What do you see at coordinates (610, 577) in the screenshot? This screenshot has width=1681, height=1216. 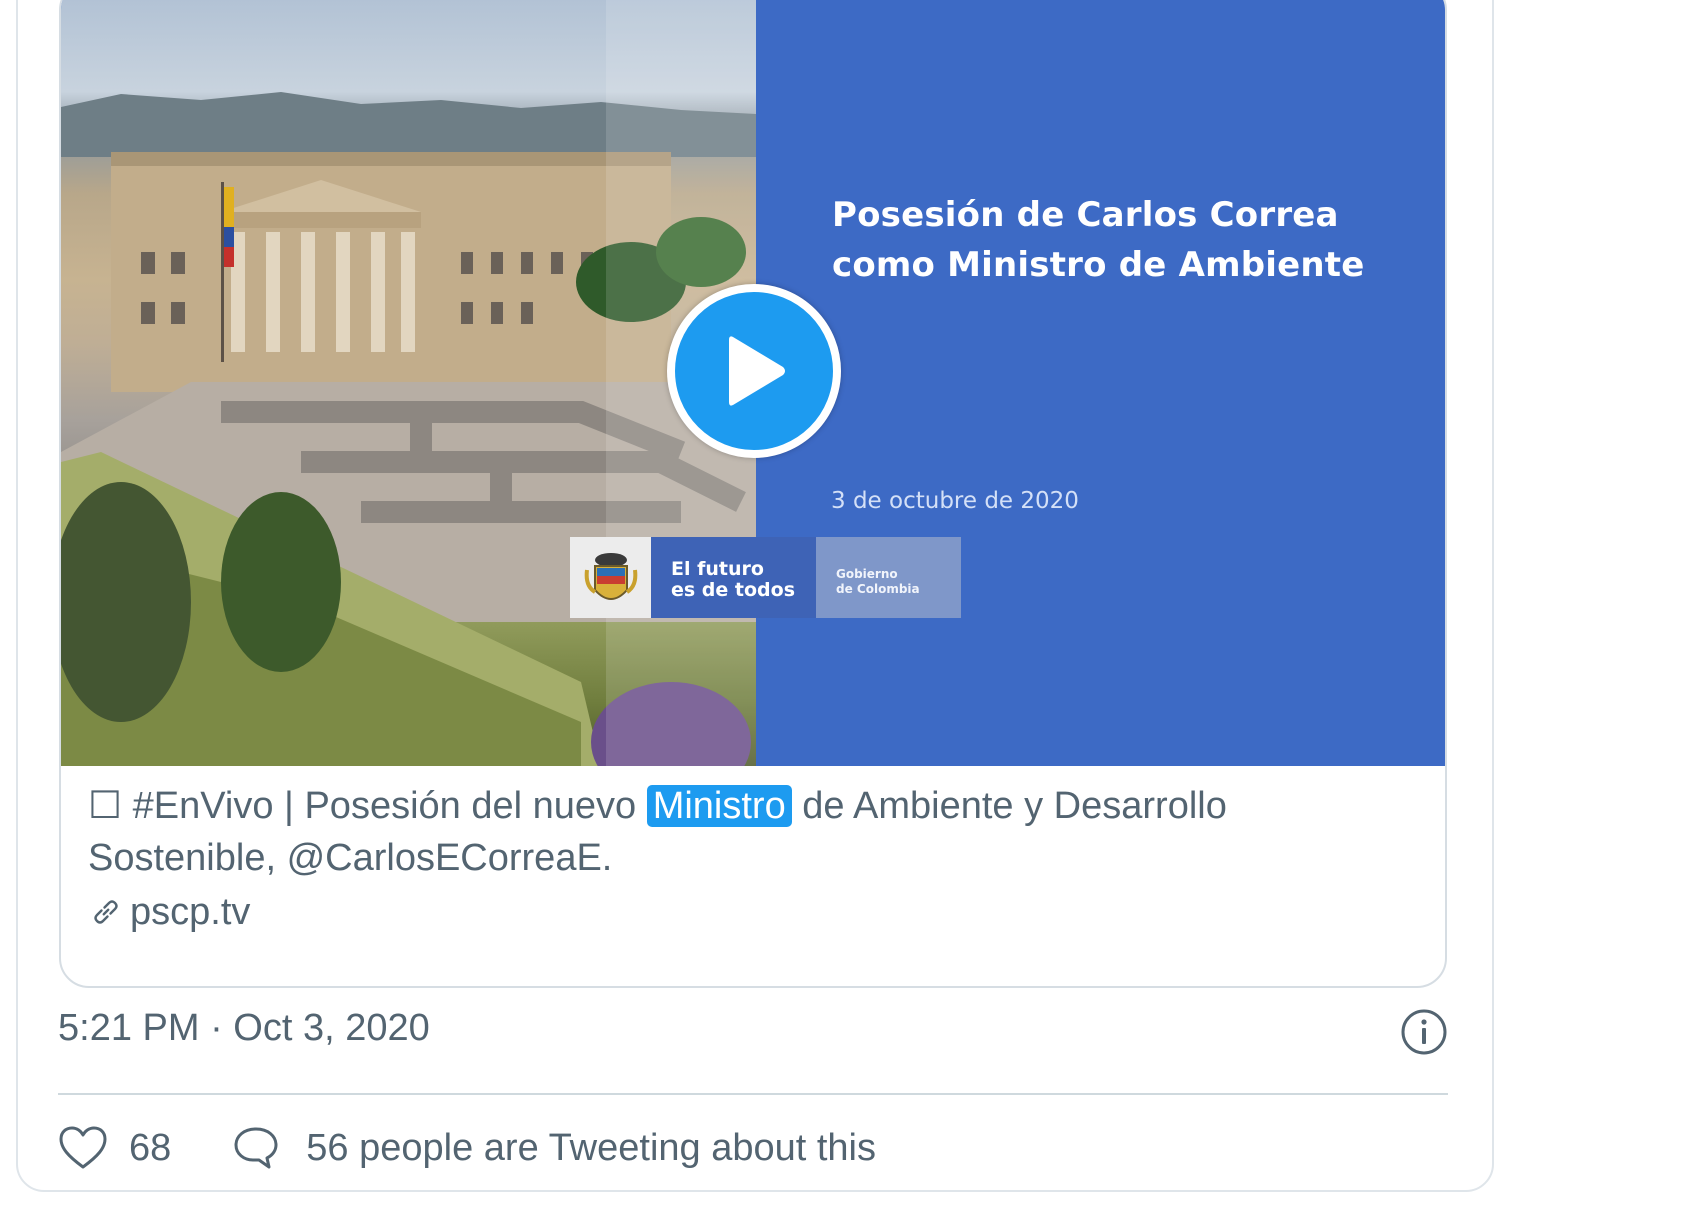 I see `coat-of-arms-icon` at bounding box center [610, 577].